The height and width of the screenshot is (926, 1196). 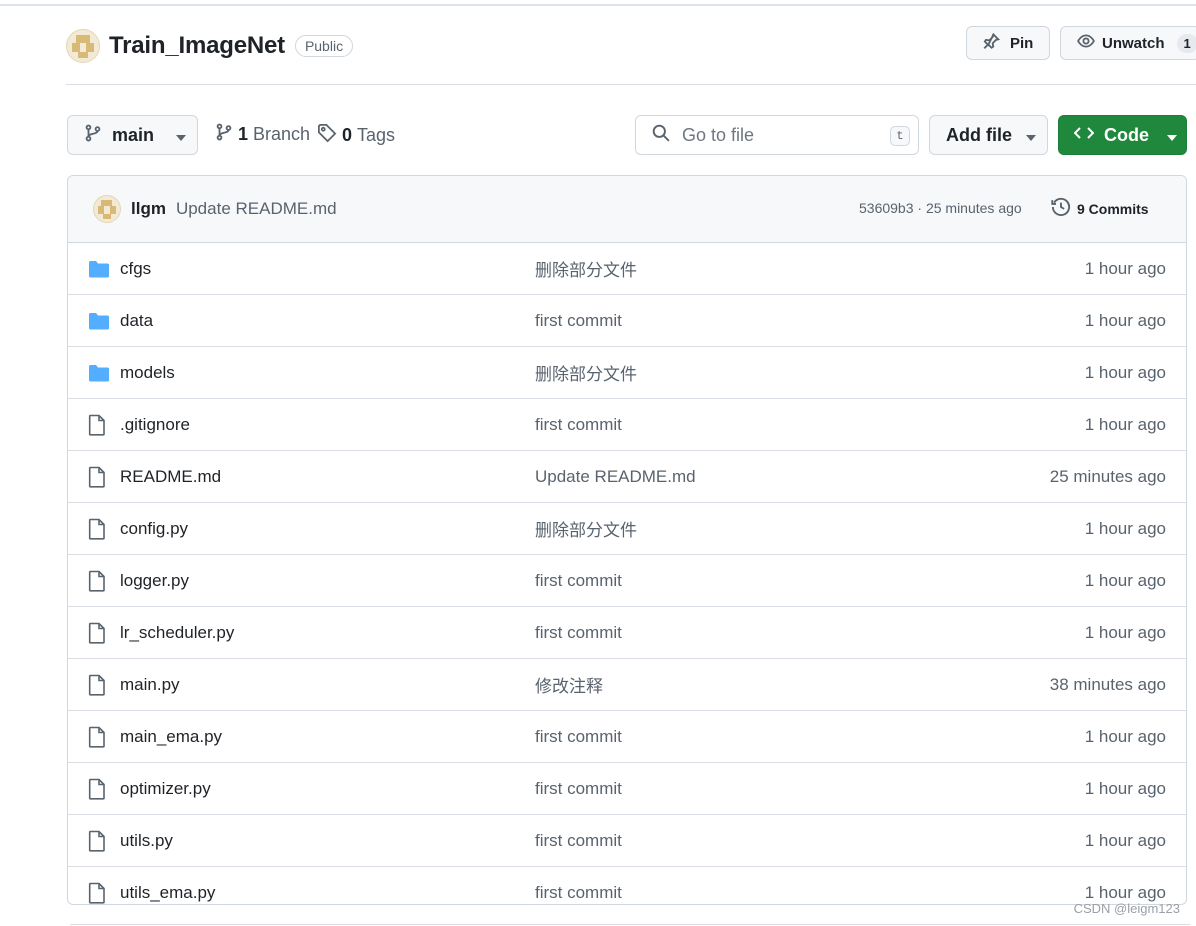 I want to click on commit-message: Update README.md, so click(x=256, y=209).